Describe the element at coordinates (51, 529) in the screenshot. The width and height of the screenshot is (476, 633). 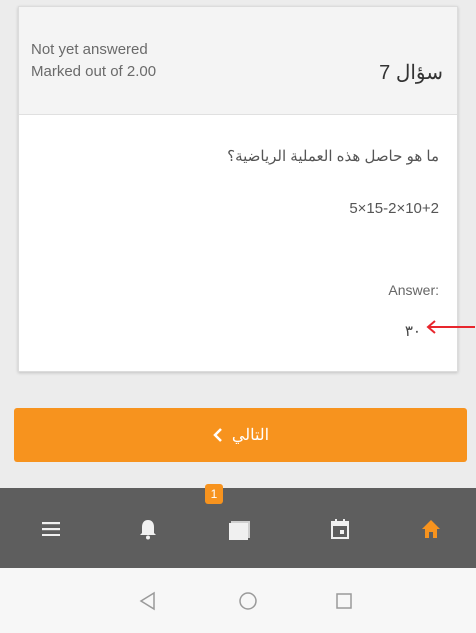
I see `menu-icon` at that location.